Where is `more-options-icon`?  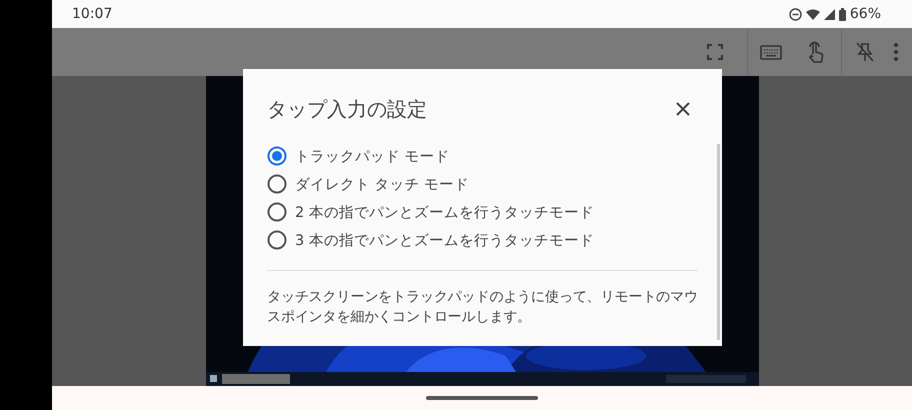 more-options-icon is located at coordinates (896, 52).